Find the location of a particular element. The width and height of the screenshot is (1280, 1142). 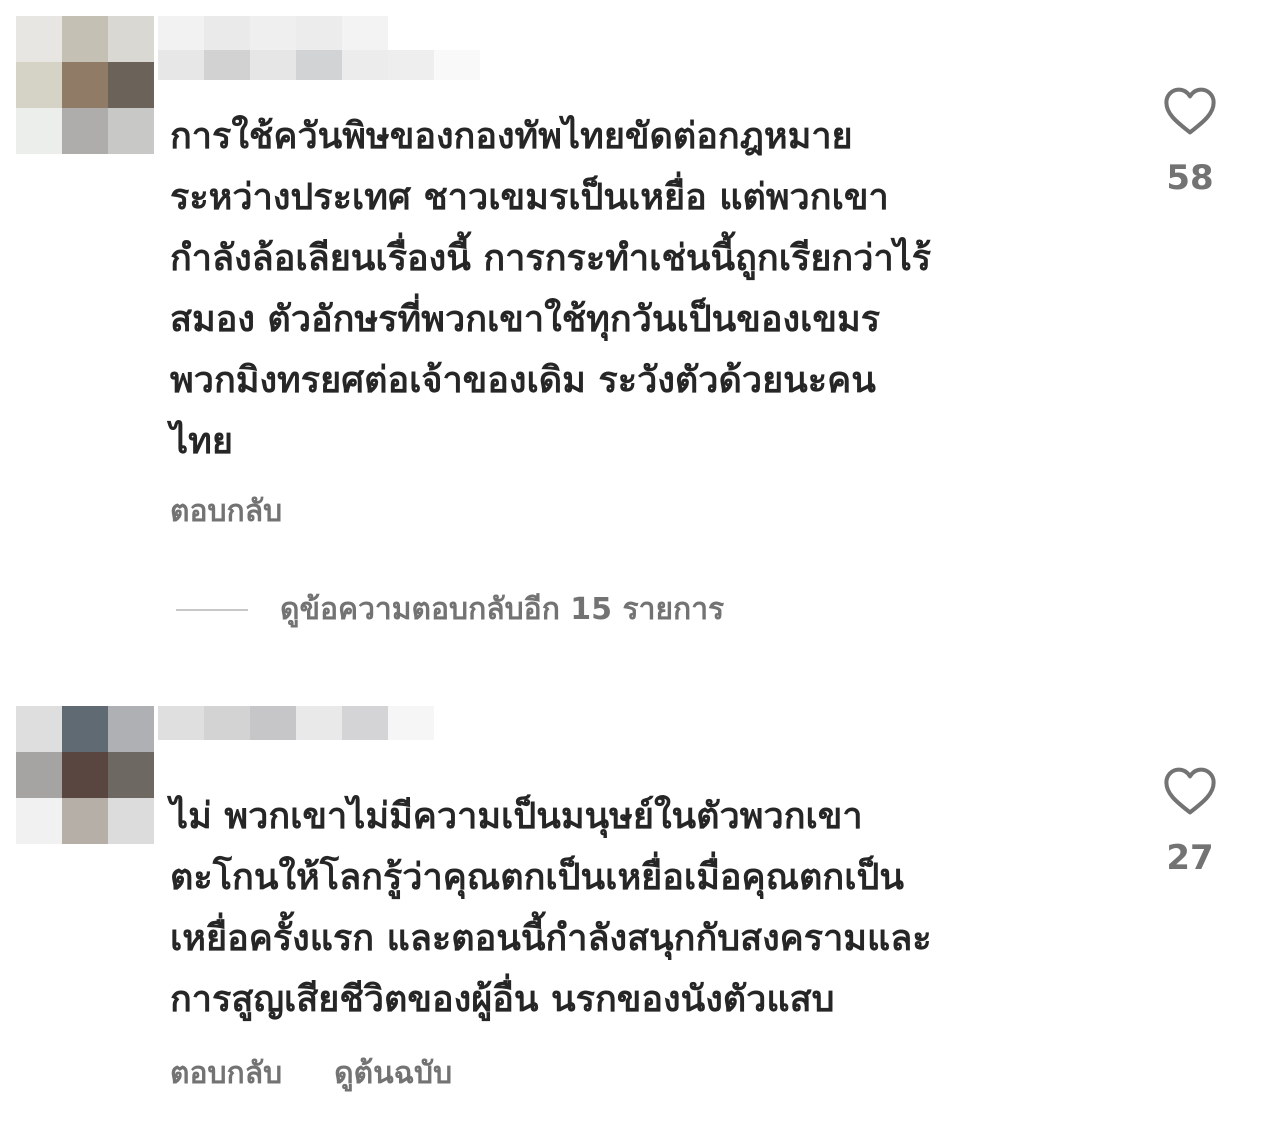

username-blurred is located at coordinates (319, 738).